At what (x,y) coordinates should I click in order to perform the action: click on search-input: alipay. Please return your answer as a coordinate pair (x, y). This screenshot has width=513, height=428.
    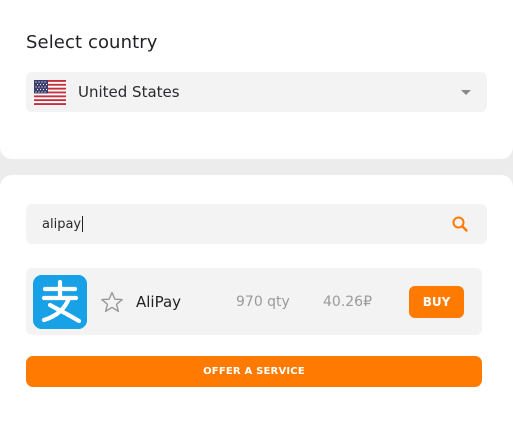
    Looking at the image, I should click on (63, 224).